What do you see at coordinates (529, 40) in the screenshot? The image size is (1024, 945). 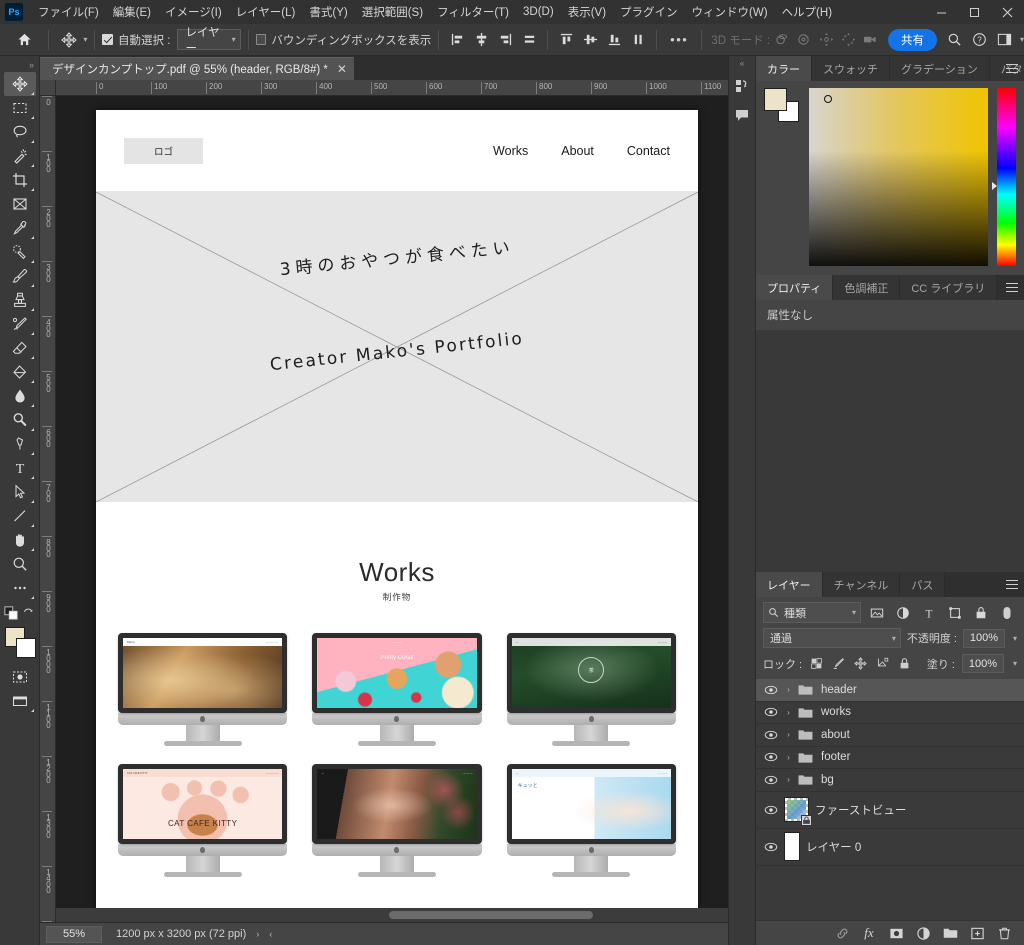 I see `distribute-horizontal-icon` at bounding box center [529, 40].